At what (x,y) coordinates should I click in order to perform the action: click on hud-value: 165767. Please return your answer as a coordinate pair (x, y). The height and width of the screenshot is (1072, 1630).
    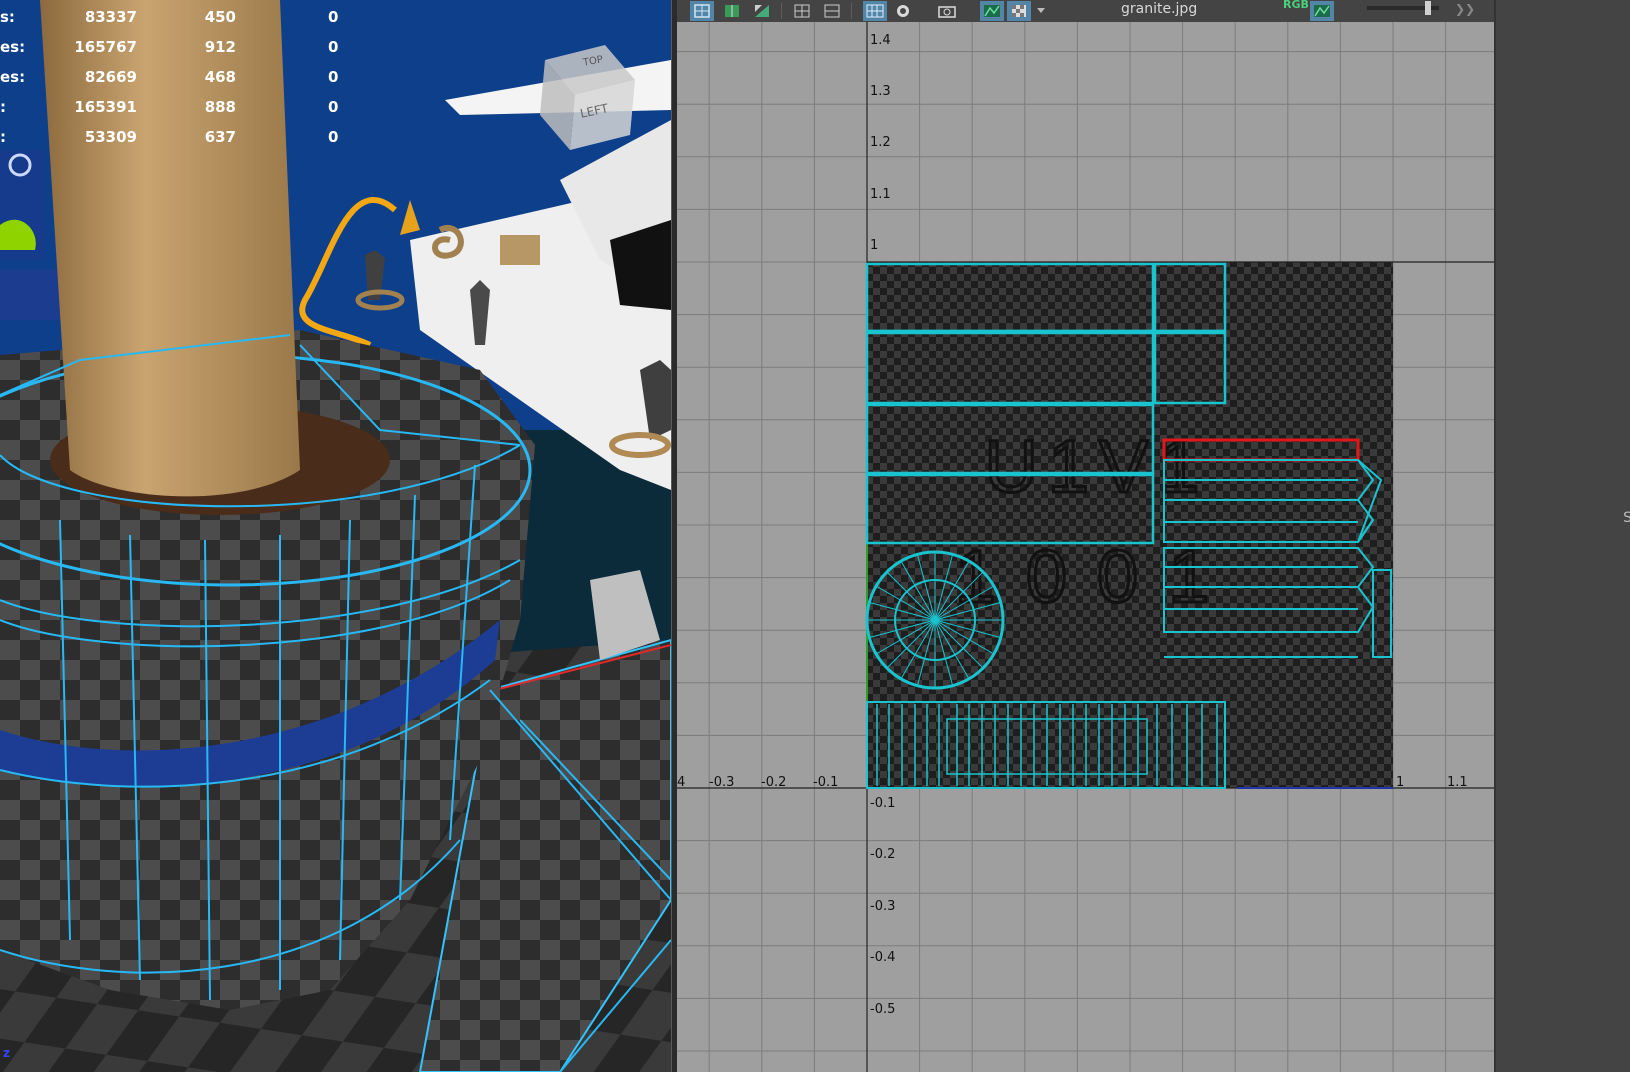
    Looking at the image, I should click on (105, 47).